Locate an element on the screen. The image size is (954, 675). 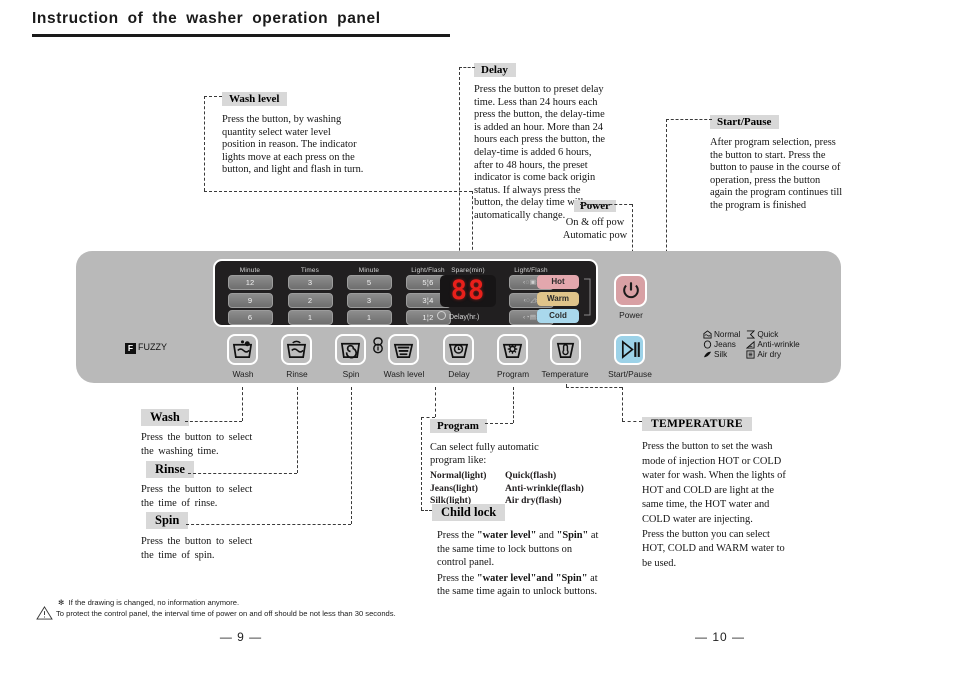
display-pill: 12 is located at coordinates (250, 282).